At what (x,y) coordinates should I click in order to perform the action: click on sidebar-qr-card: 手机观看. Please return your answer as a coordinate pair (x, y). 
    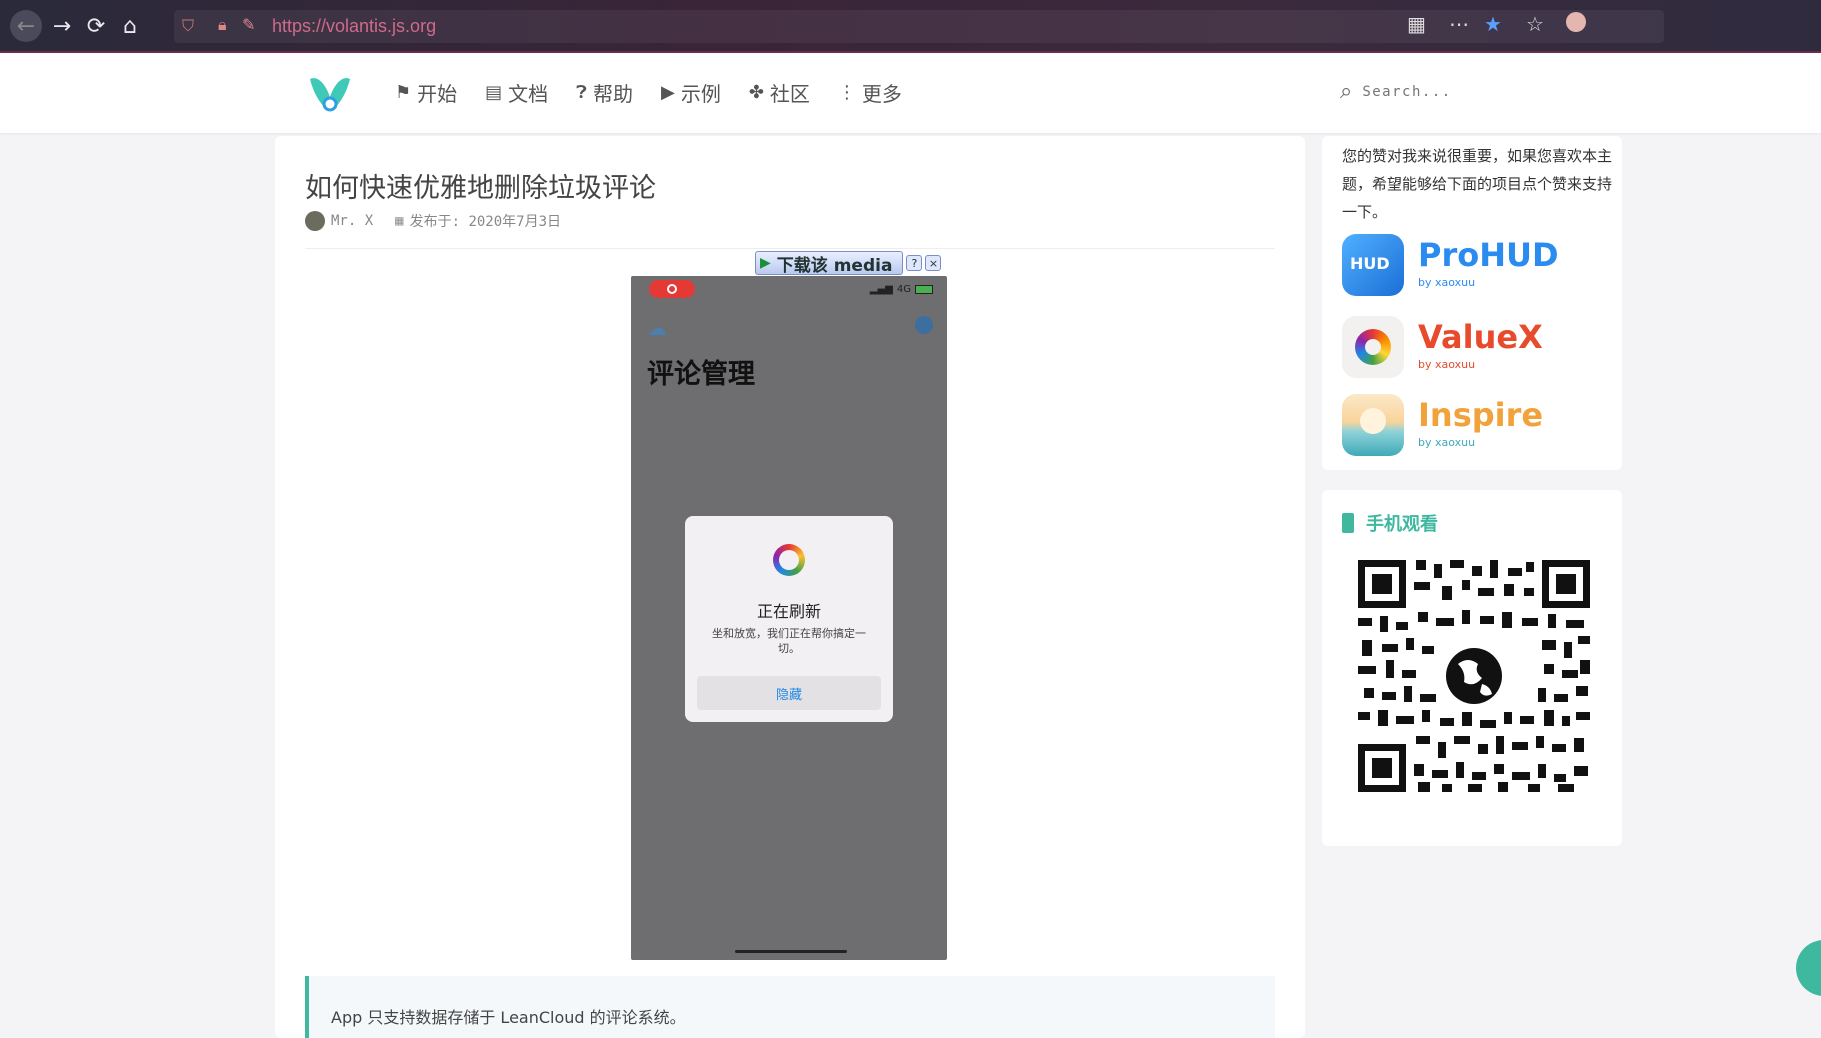
    Looking at the image, I should click on (1472, 668).